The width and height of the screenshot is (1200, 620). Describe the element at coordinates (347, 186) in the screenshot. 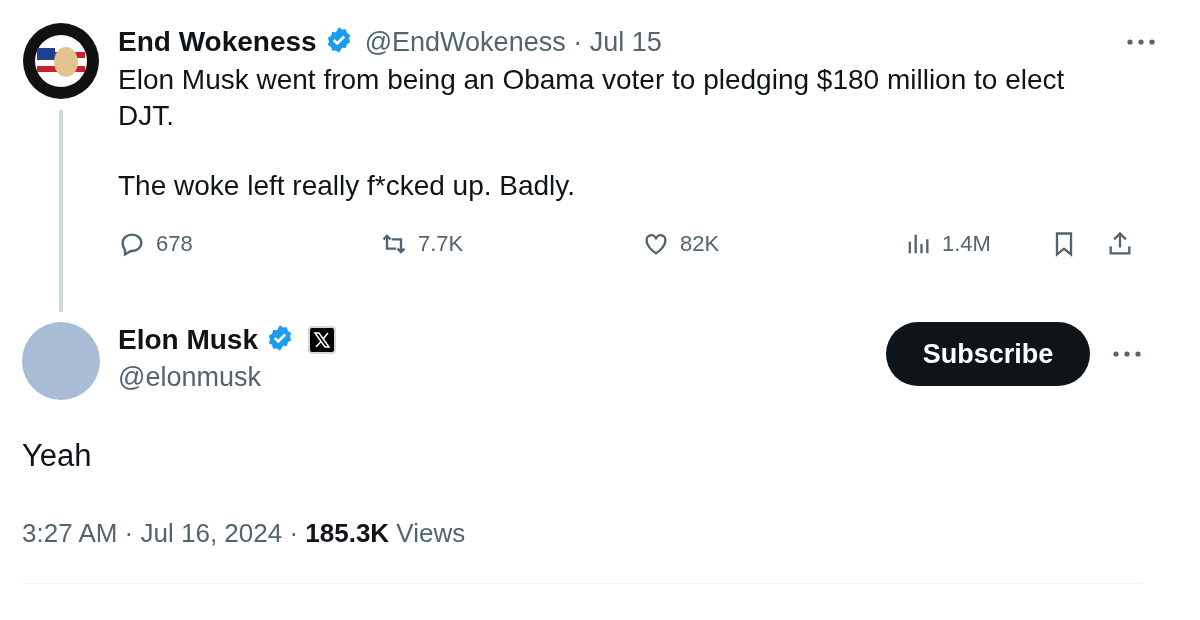

I see `post-text: The woke left really f*cked up. Badly.` at that location.